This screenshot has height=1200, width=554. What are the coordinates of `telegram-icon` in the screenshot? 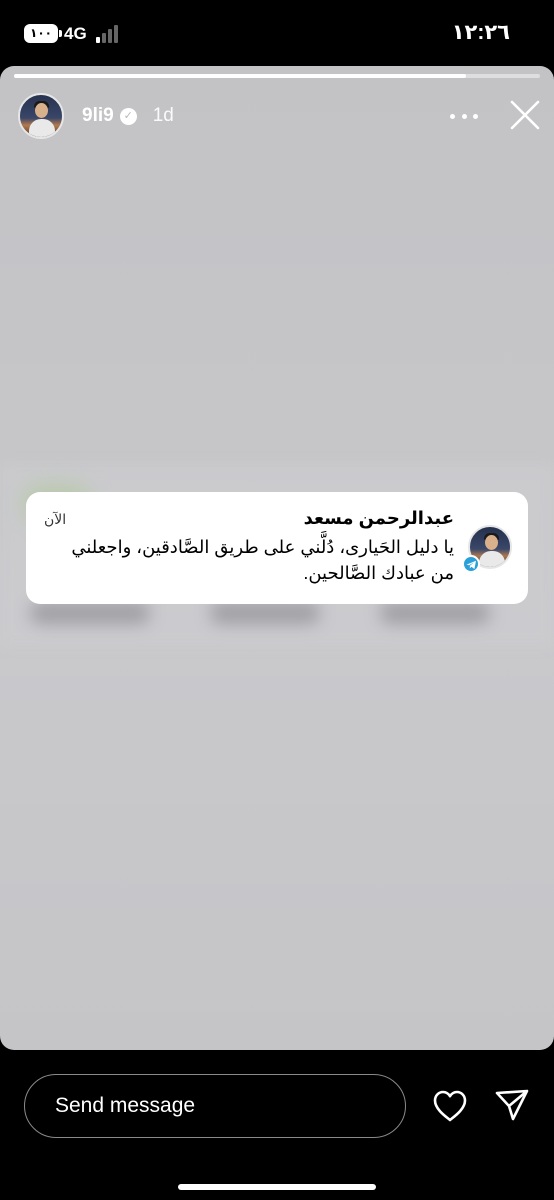 It's located at (471, 564).